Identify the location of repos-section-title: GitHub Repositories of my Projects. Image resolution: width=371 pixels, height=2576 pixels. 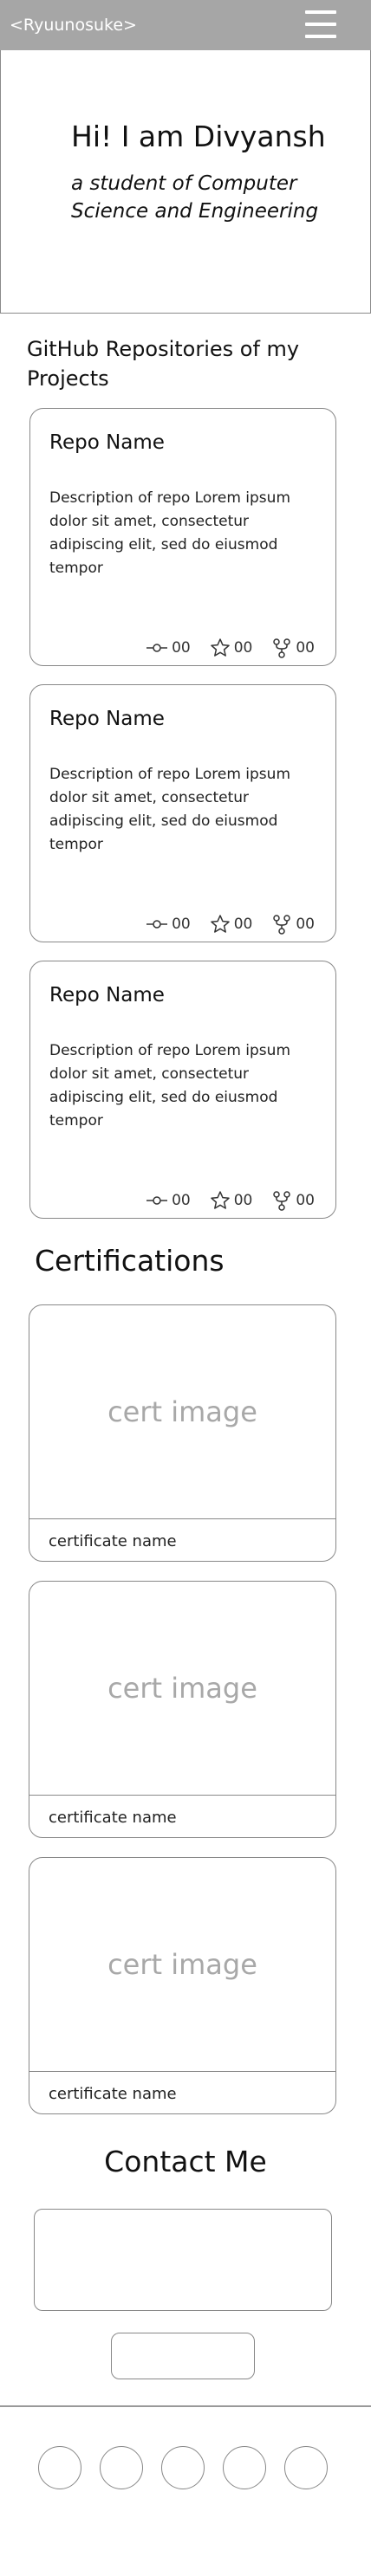
(163, 364).